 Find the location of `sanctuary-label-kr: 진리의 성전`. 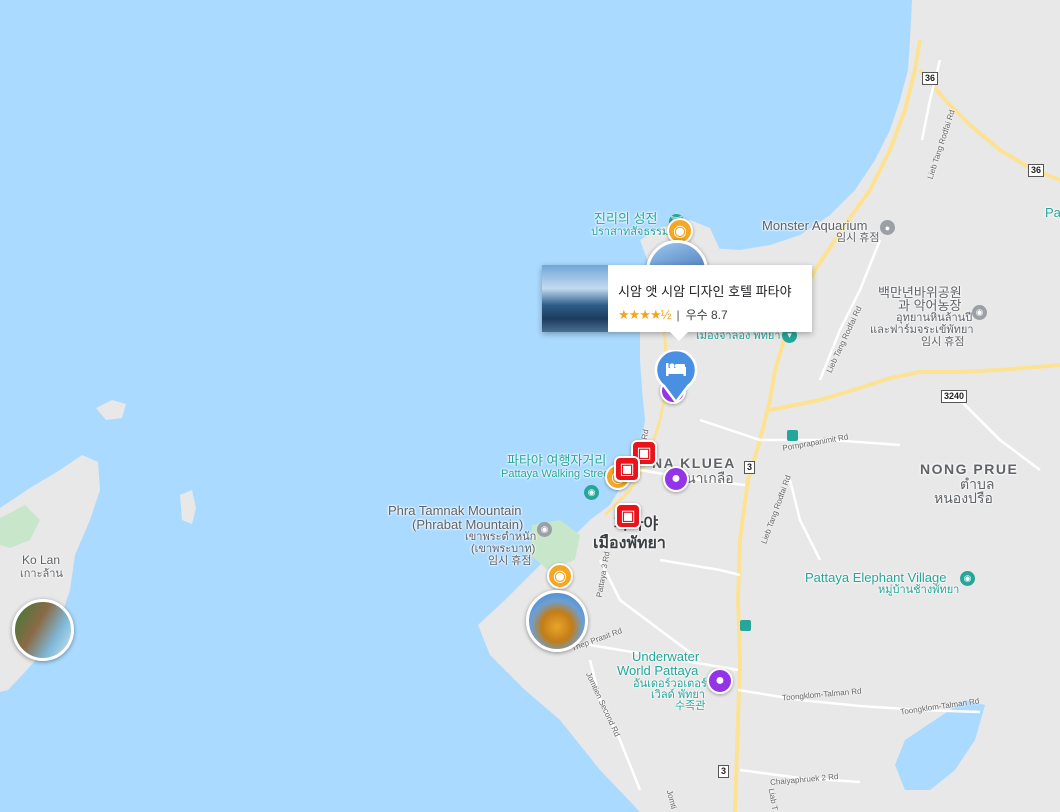

sanctuary-label-kr: 진리의 성전 is located at coordinates (625, 219).